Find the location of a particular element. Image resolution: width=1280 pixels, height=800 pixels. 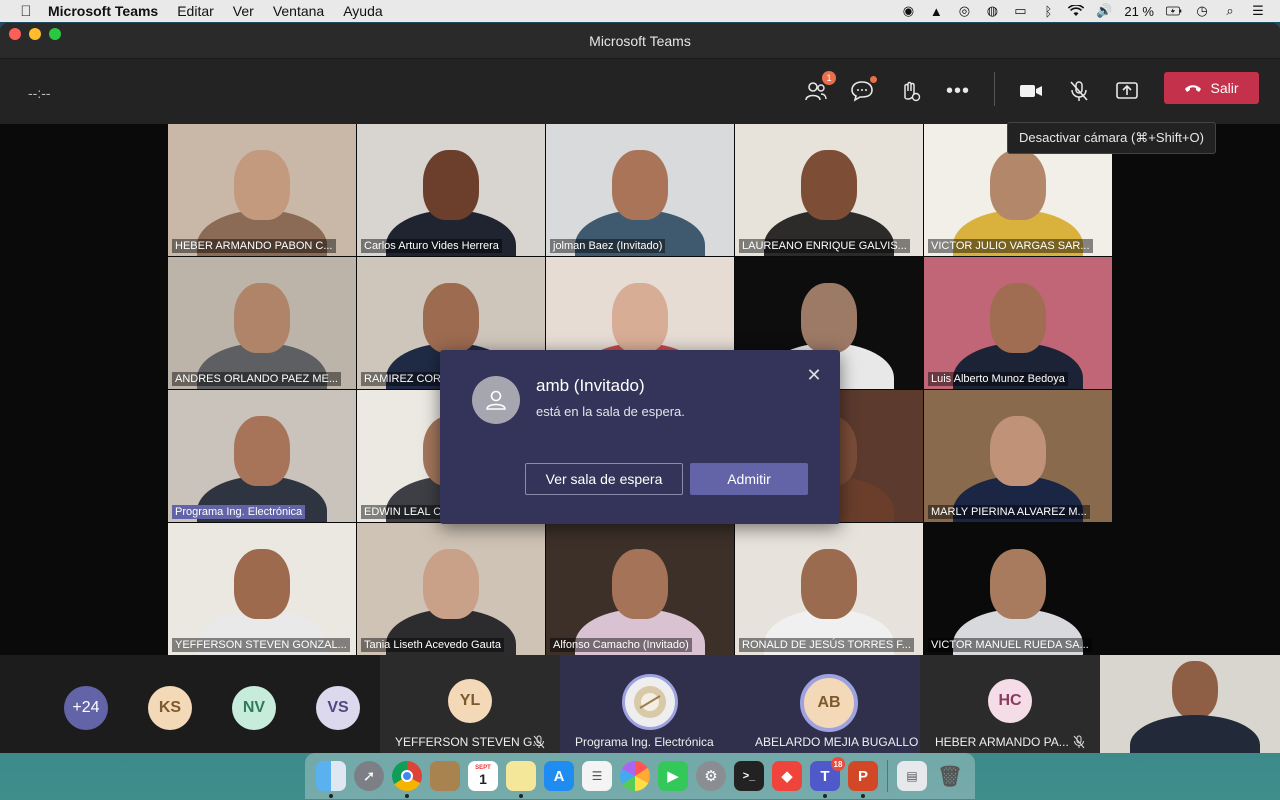

chrome-icon is located at coordinates (407, 779).